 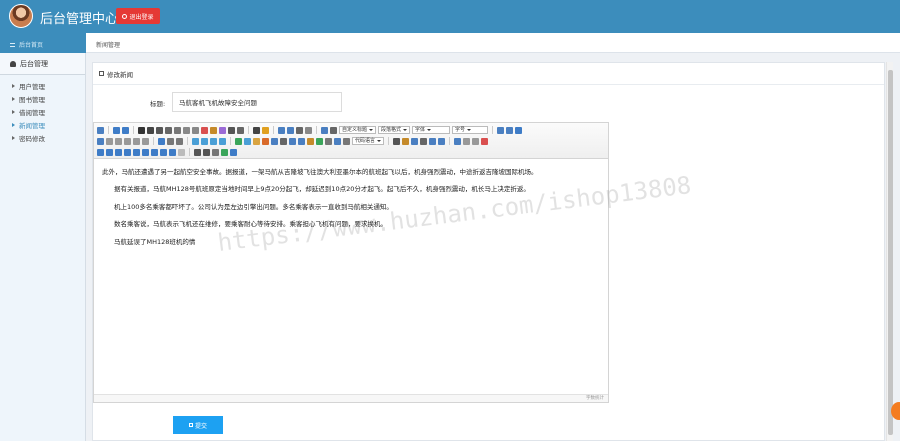 I want to click on date-icon, so click(x=406, y=141).